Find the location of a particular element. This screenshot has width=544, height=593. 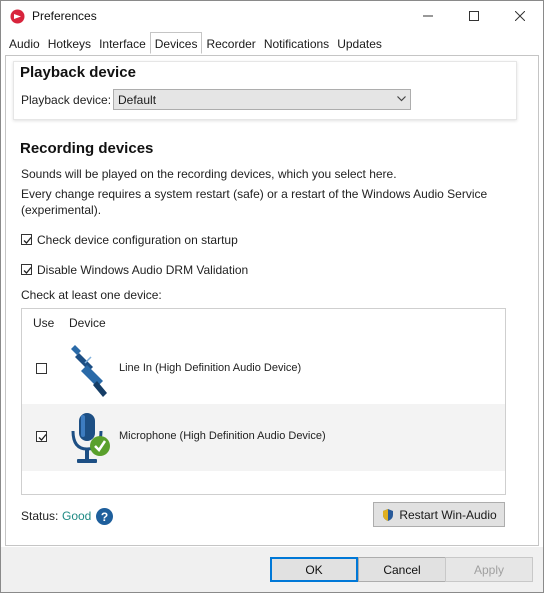

chevron-down-icon is located at coordinates (401, 99).